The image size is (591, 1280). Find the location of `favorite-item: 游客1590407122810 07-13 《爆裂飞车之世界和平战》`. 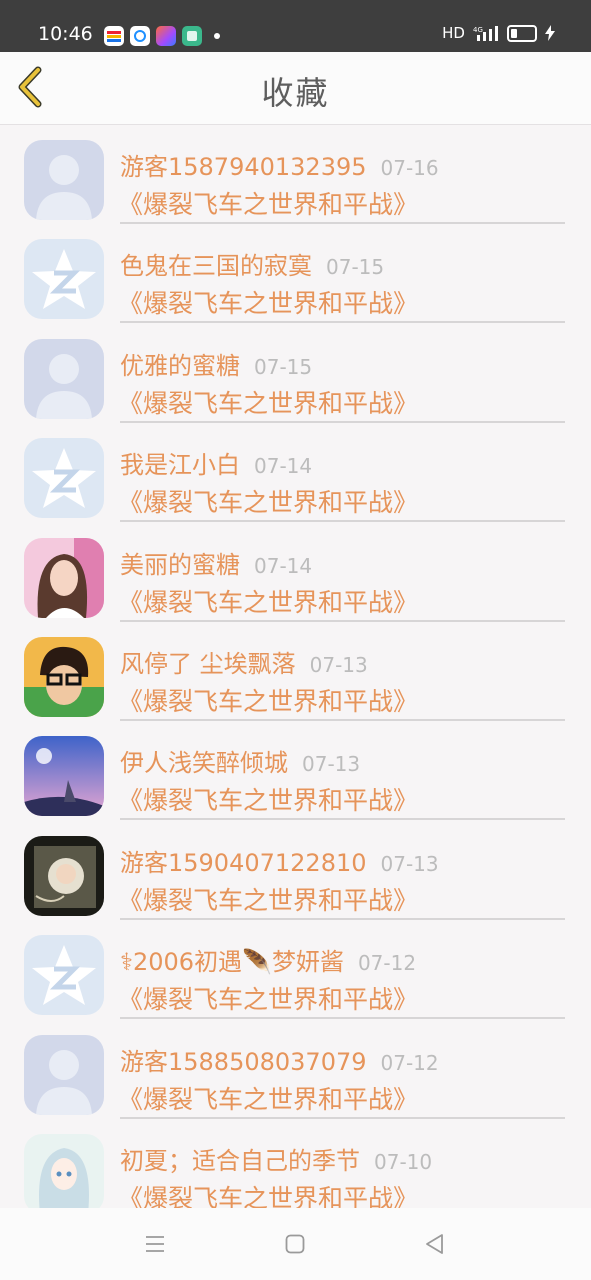

favorite-item: 游客1590407122810 07-13 《爆裂飞车之世界和平战》 is located at coordinates (295, 870).